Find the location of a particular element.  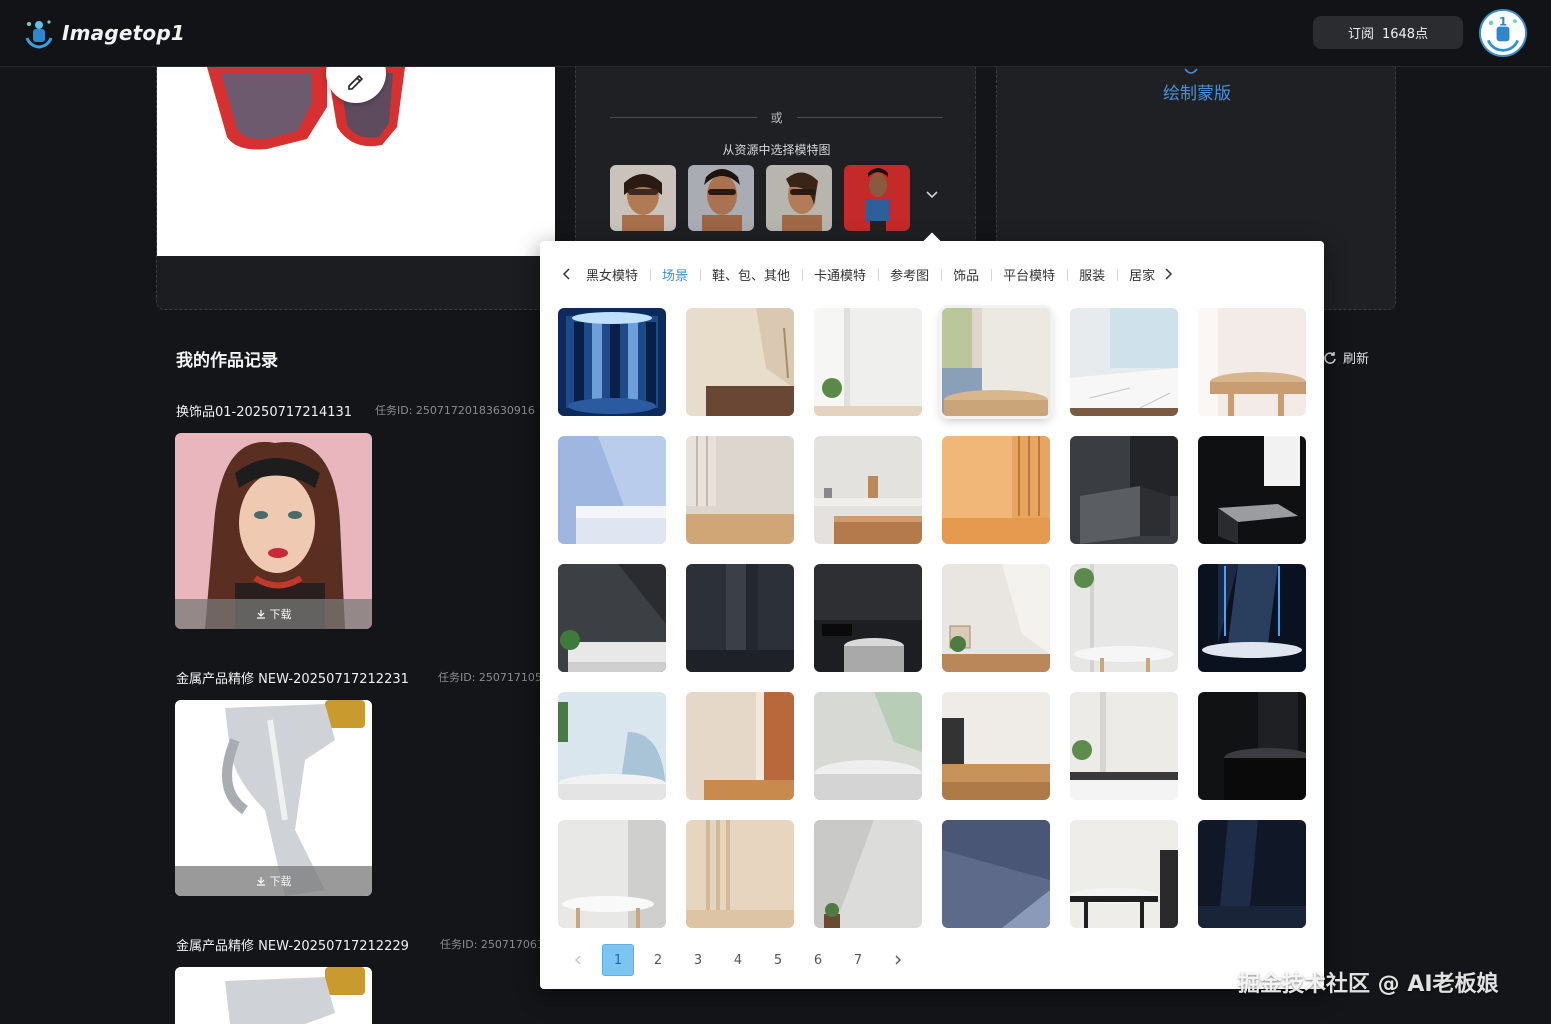

task-id: 任务ID: 25071720183630916 is located at coordinates (455, 410).